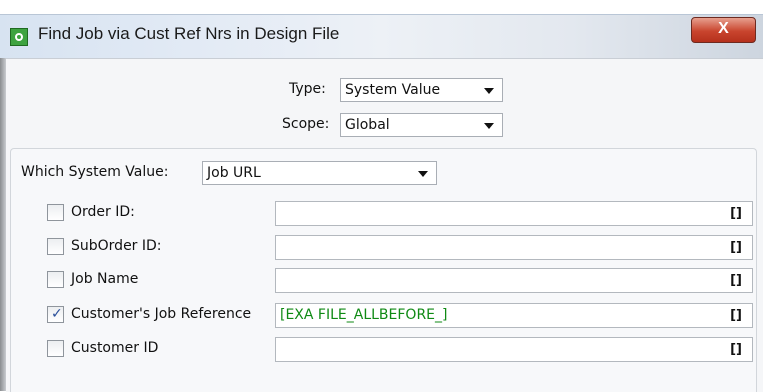  Describe the element at coordinates (514, 213) in the screenshot. I see `order-id-field: []` at that location.